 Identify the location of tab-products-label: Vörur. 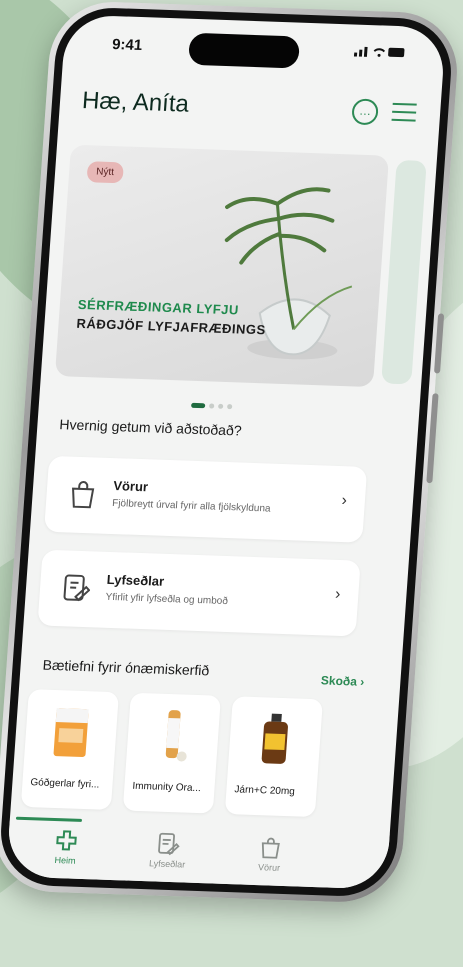
(269, 867).